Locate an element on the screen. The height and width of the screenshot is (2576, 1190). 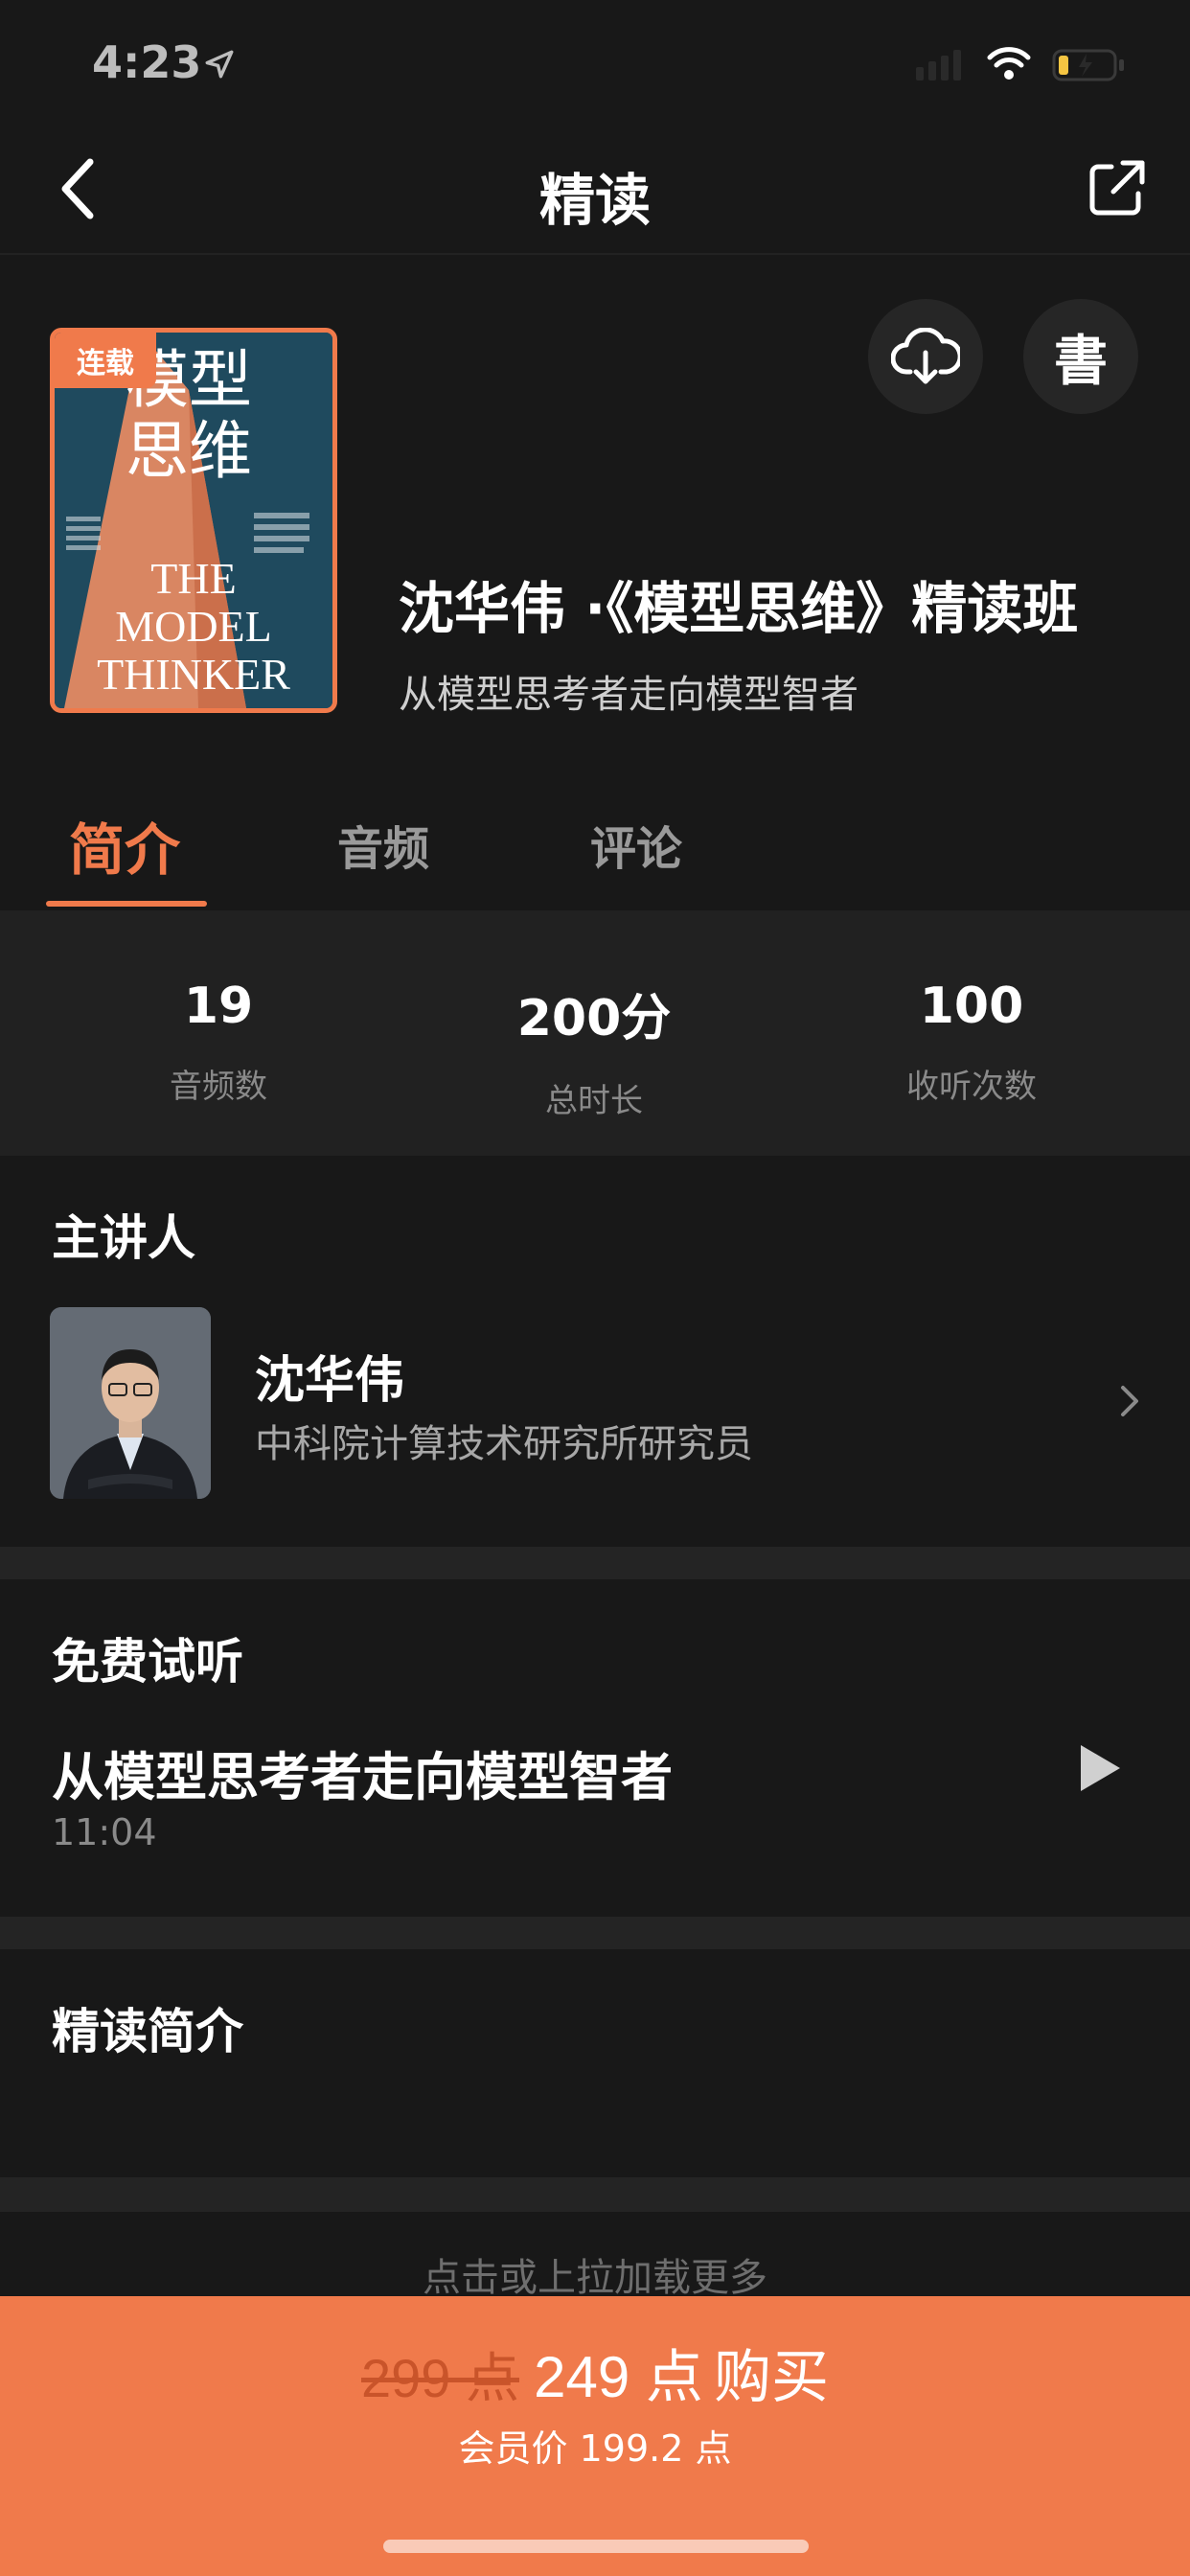
lecturer-description: 中科院计算技术研究所研究员 is located at coordinates (504, 1444).